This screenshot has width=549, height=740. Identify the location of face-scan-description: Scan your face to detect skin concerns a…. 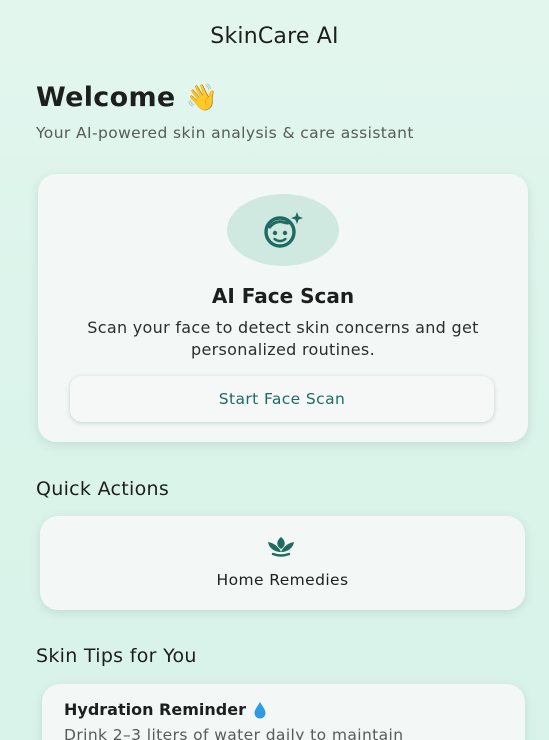
(283, 338).